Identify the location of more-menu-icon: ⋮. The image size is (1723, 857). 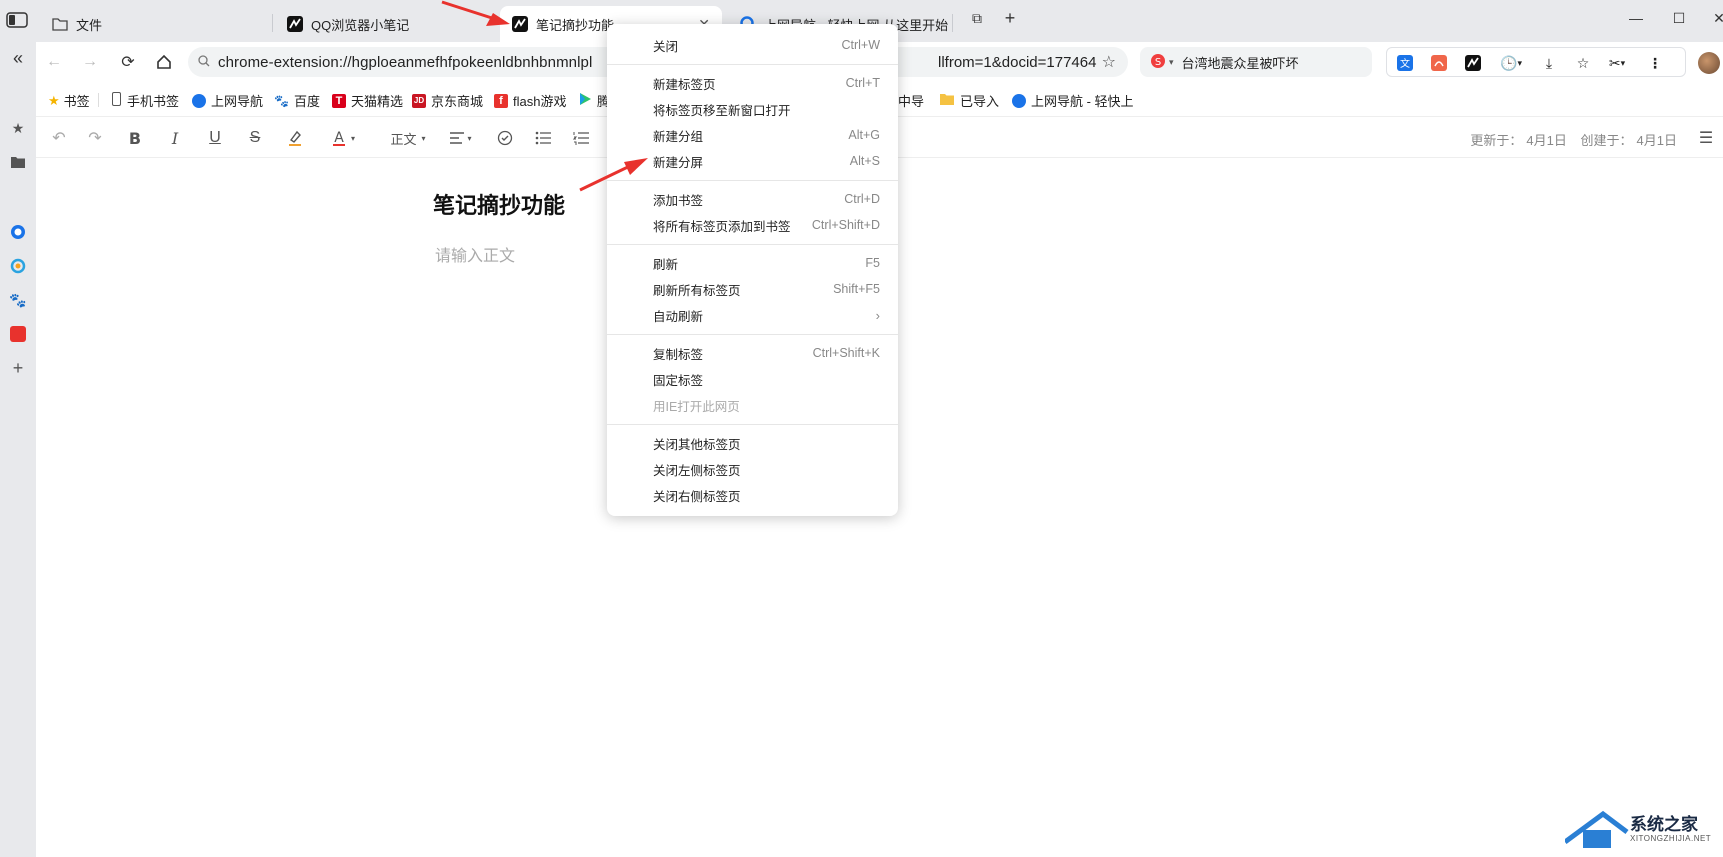
(1655, 63).